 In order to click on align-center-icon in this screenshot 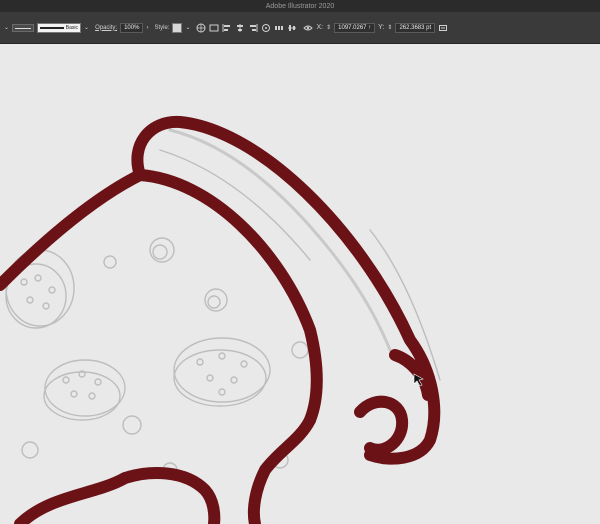, I will do `click(240, 28)`.